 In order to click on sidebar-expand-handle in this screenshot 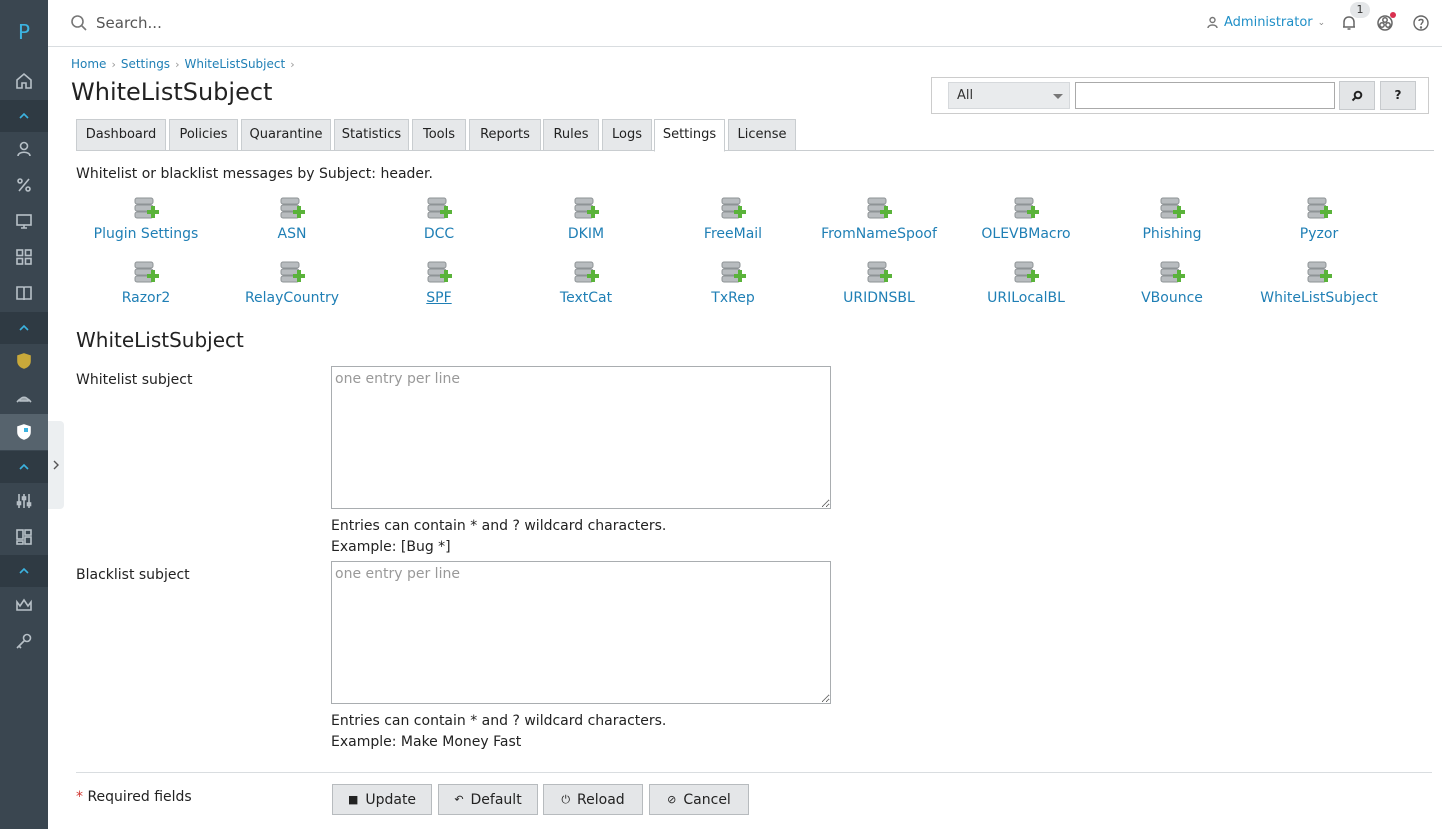, I will do `click(56, 465)`.